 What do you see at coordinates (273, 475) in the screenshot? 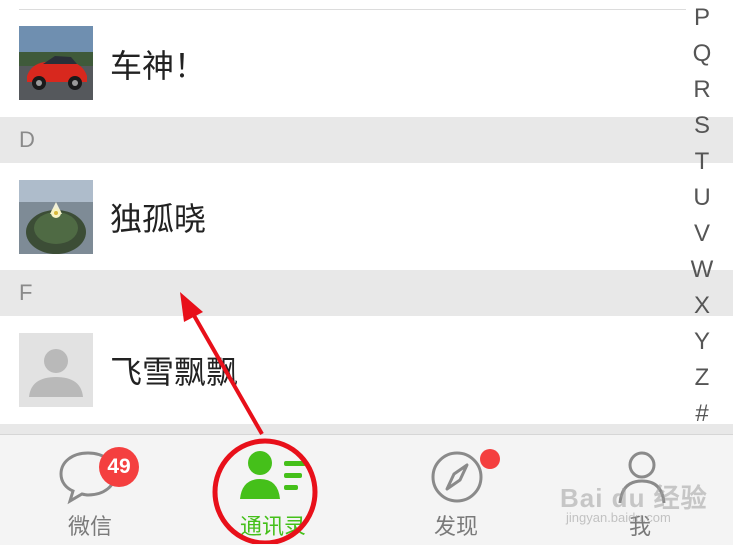
I see `contacts-icon` at bounding box center [273, 475].